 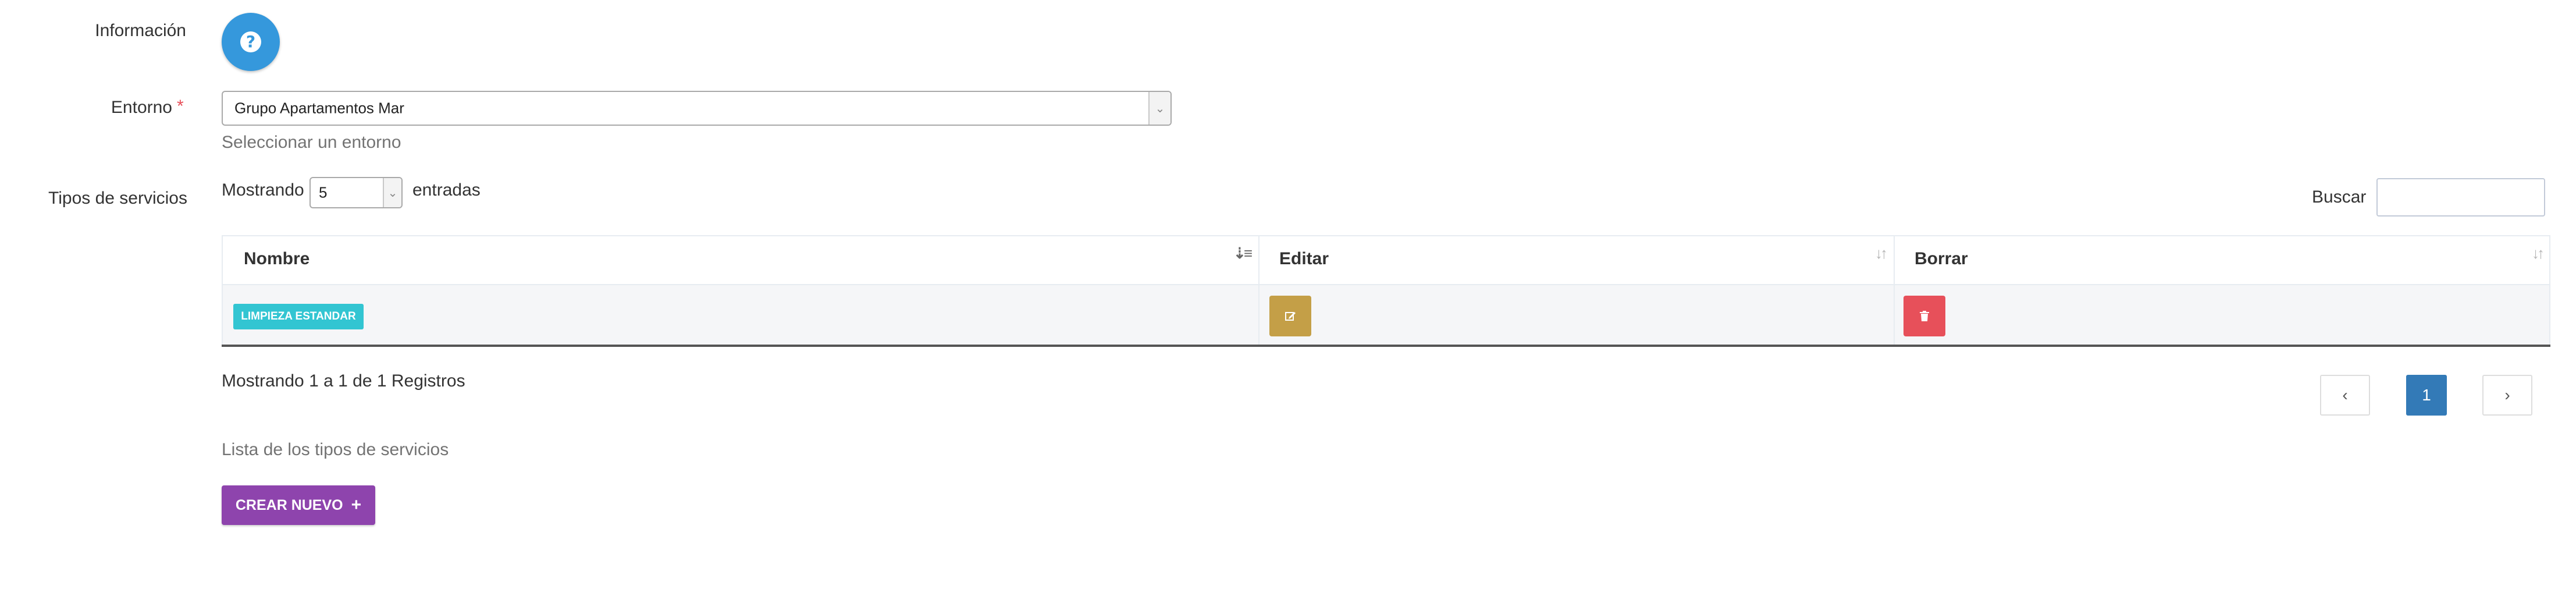 I want to click on pagination-prev: ‹, so click(x=2345, y=395).